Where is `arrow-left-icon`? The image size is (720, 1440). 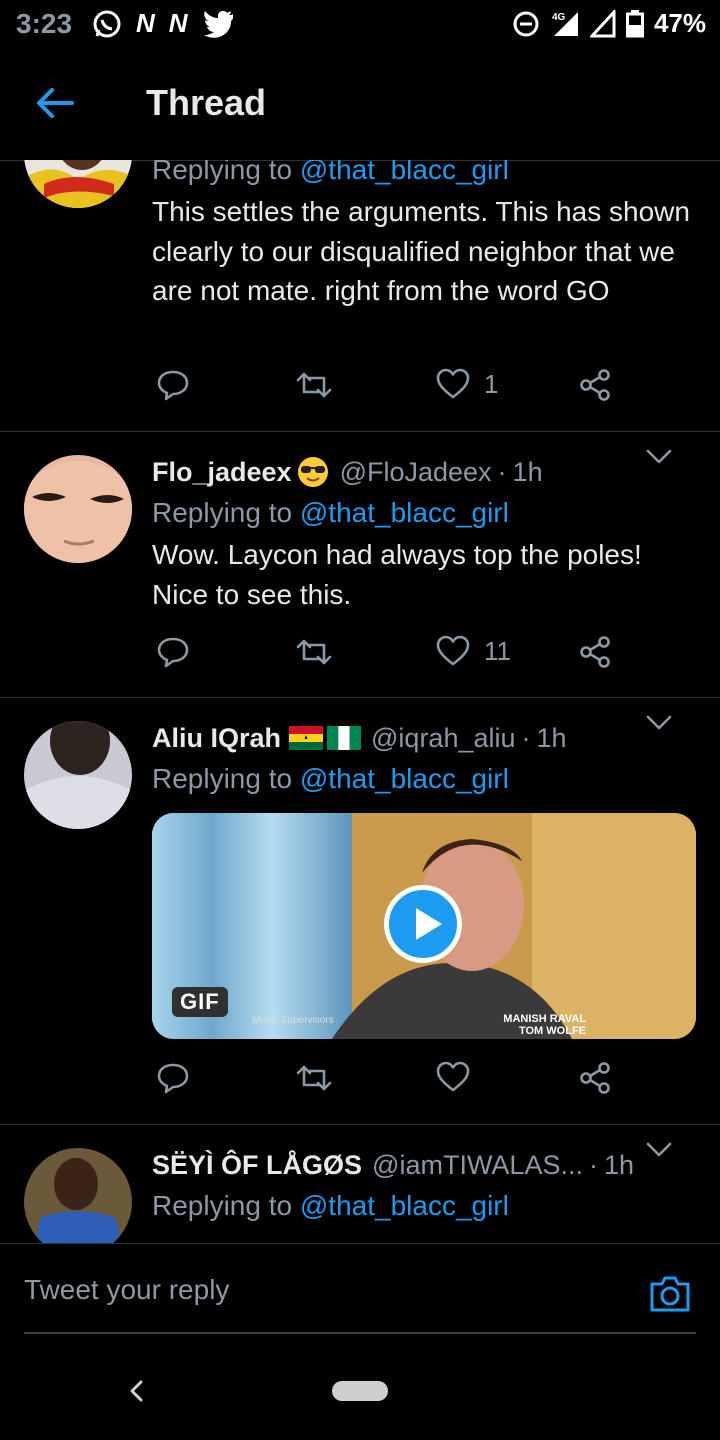 arrow-left-icon is located at coordinates (55, 103).